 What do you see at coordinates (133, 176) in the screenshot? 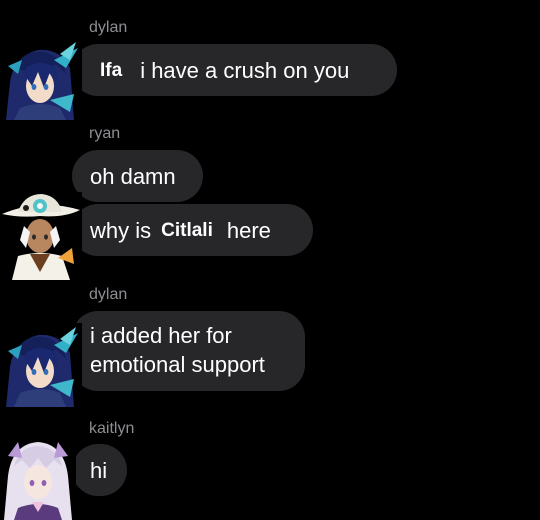
I see `message-text: oh damn` at bounding box center [133, 176].